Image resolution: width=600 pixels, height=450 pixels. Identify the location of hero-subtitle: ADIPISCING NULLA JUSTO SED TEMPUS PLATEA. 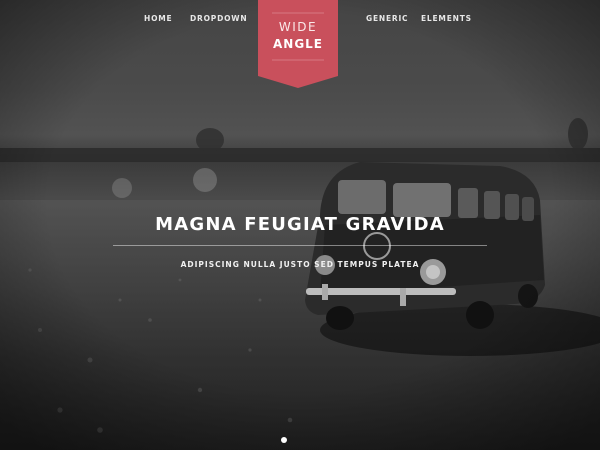
(300, 264).